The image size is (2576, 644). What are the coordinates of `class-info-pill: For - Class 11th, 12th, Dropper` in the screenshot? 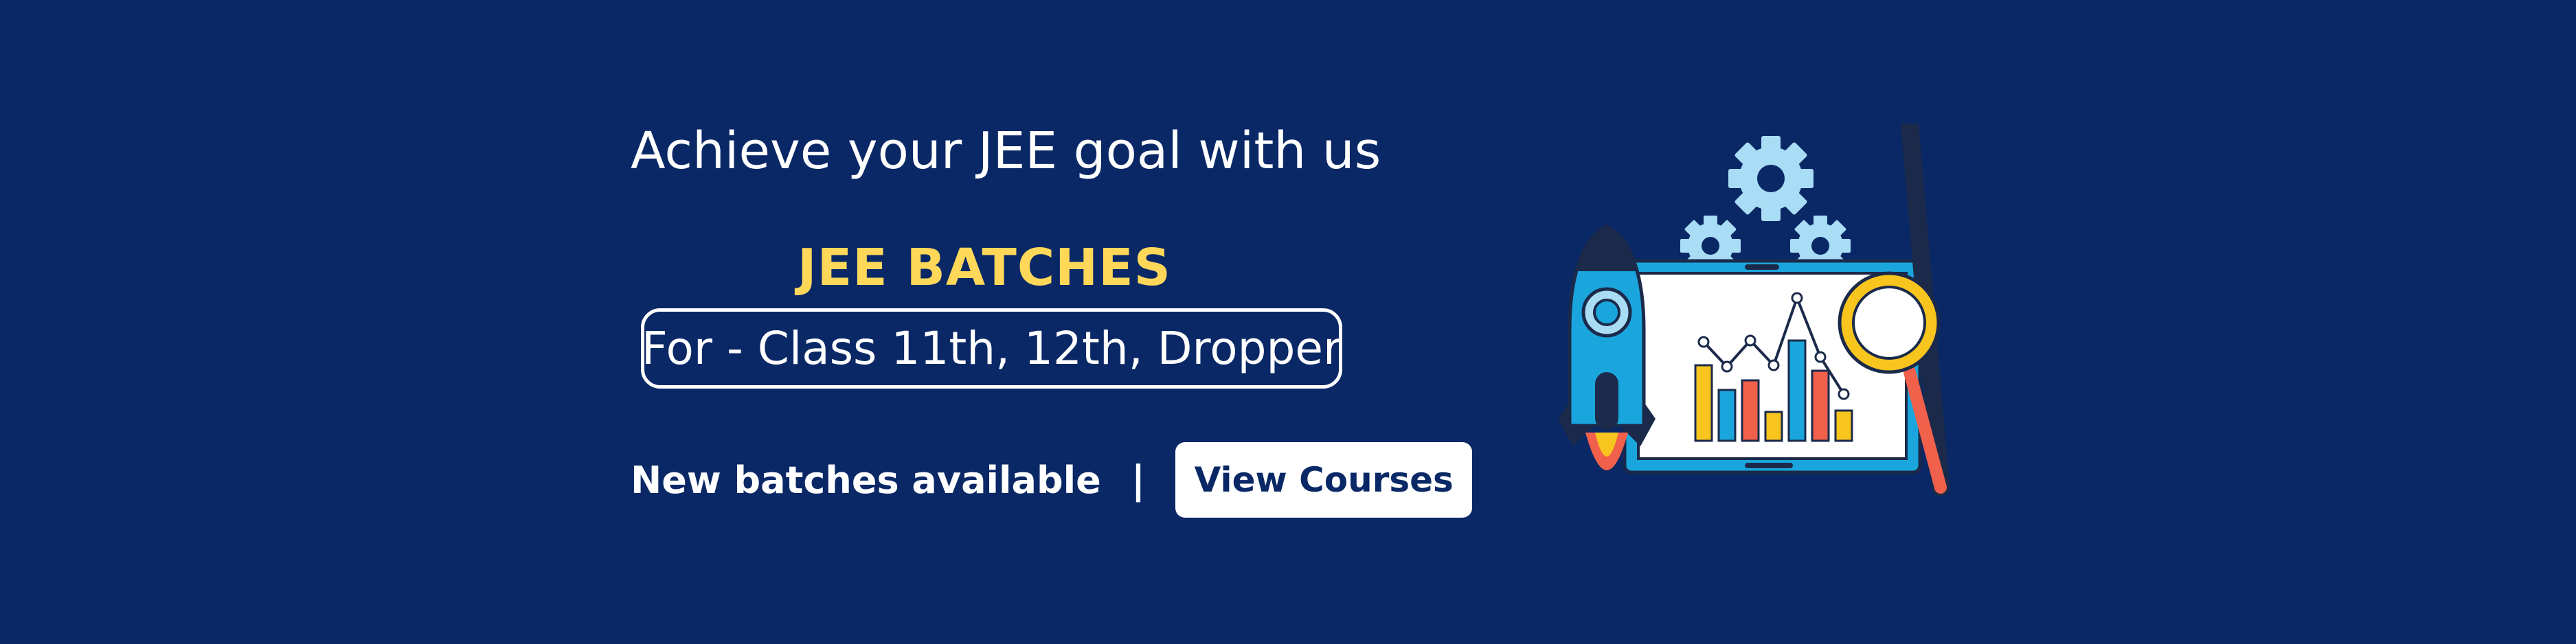 It's located at (991, 348).